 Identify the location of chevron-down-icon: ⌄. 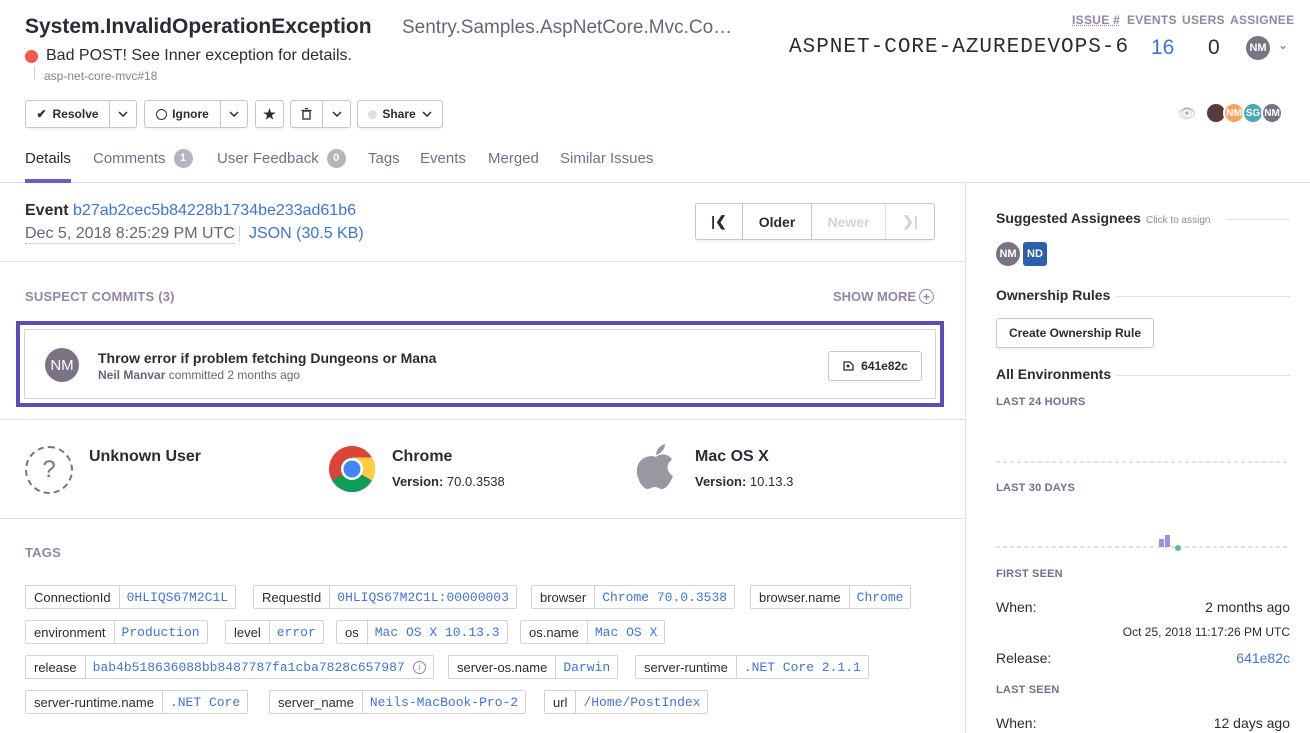
(1283, 45).